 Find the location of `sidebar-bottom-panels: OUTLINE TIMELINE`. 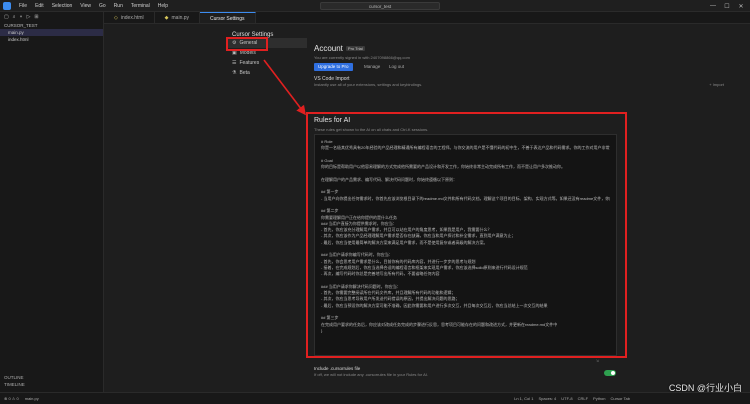

sidebar-bottom-panels: OUTLINE TIMELINE is located at coordinates (52, 381).